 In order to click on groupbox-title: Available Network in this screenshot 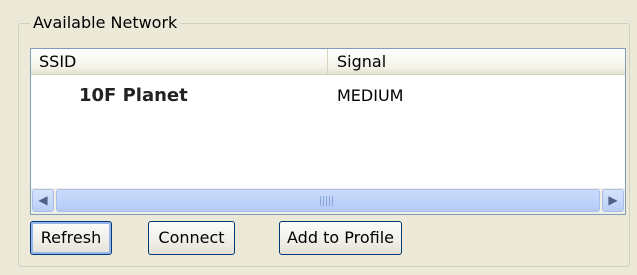, I will do `click(105, 23)`.